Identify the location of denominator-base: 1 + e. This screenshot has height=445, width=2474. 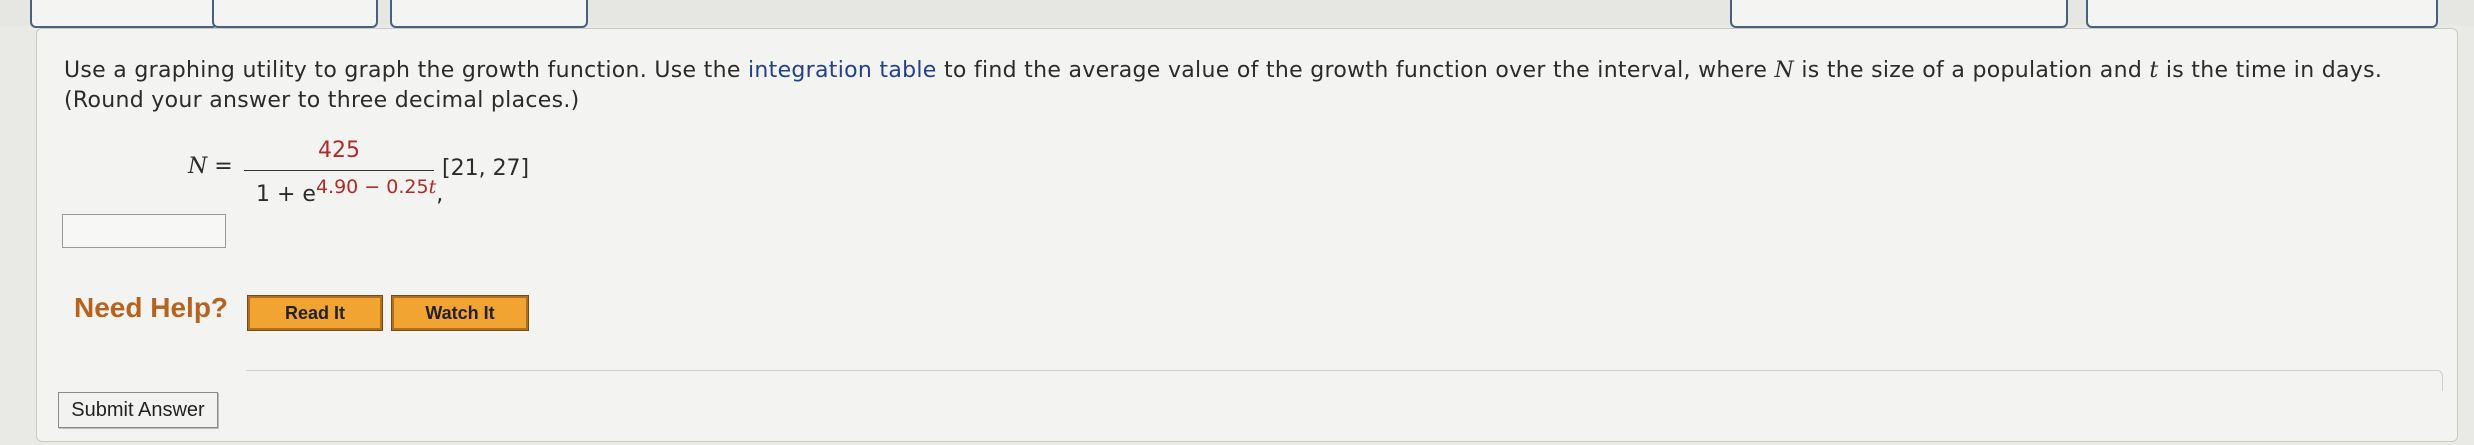
(286, 194).